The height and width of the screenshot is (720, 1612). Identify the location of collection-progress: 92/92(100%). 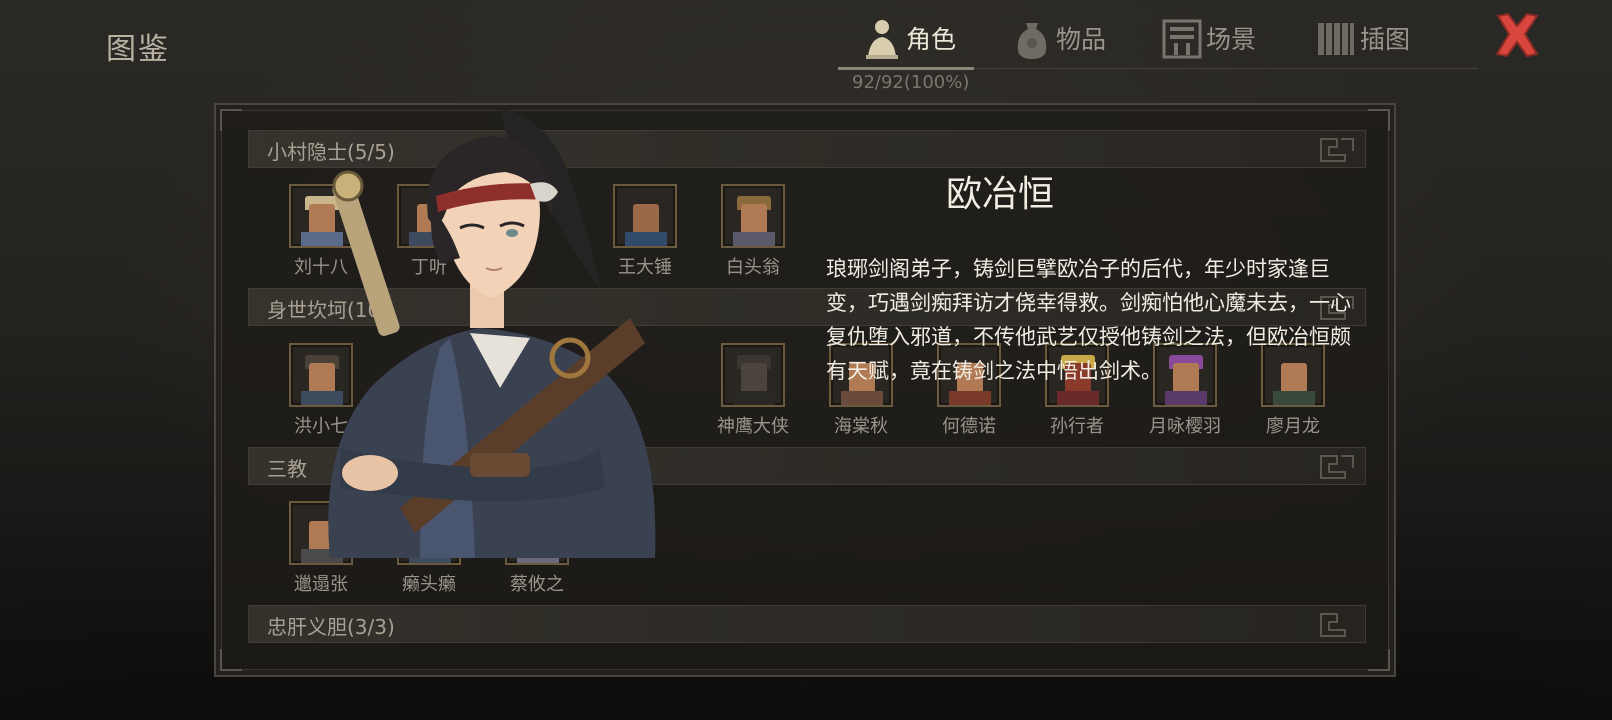
(911, 82).